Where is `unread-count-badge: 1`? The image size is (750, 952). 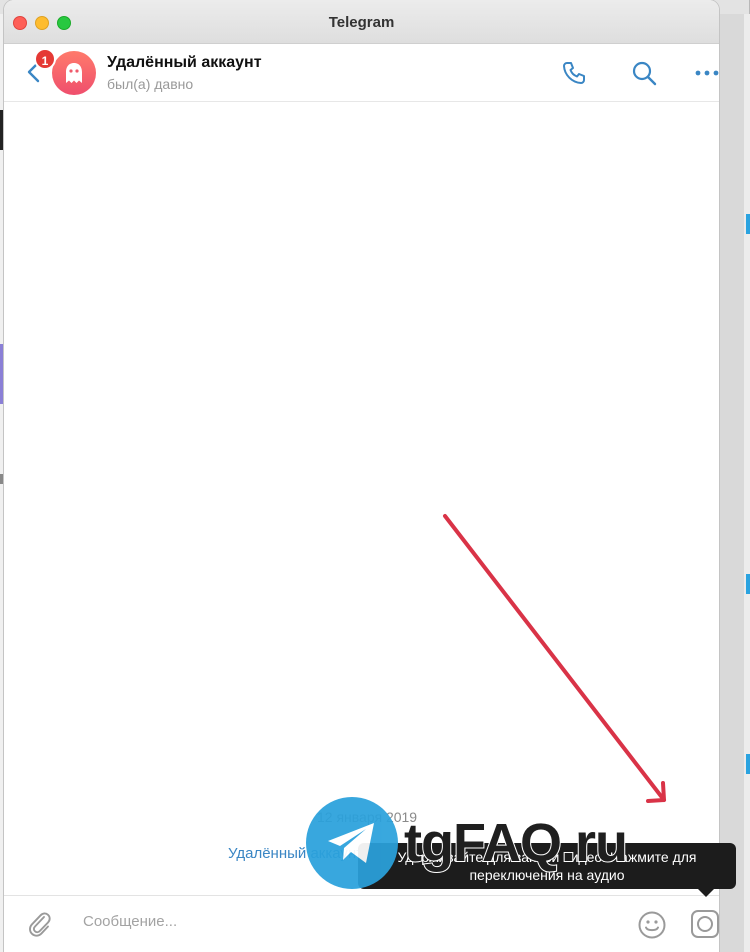
unread-count-badge: 1 is located at coordinates (45, 59).